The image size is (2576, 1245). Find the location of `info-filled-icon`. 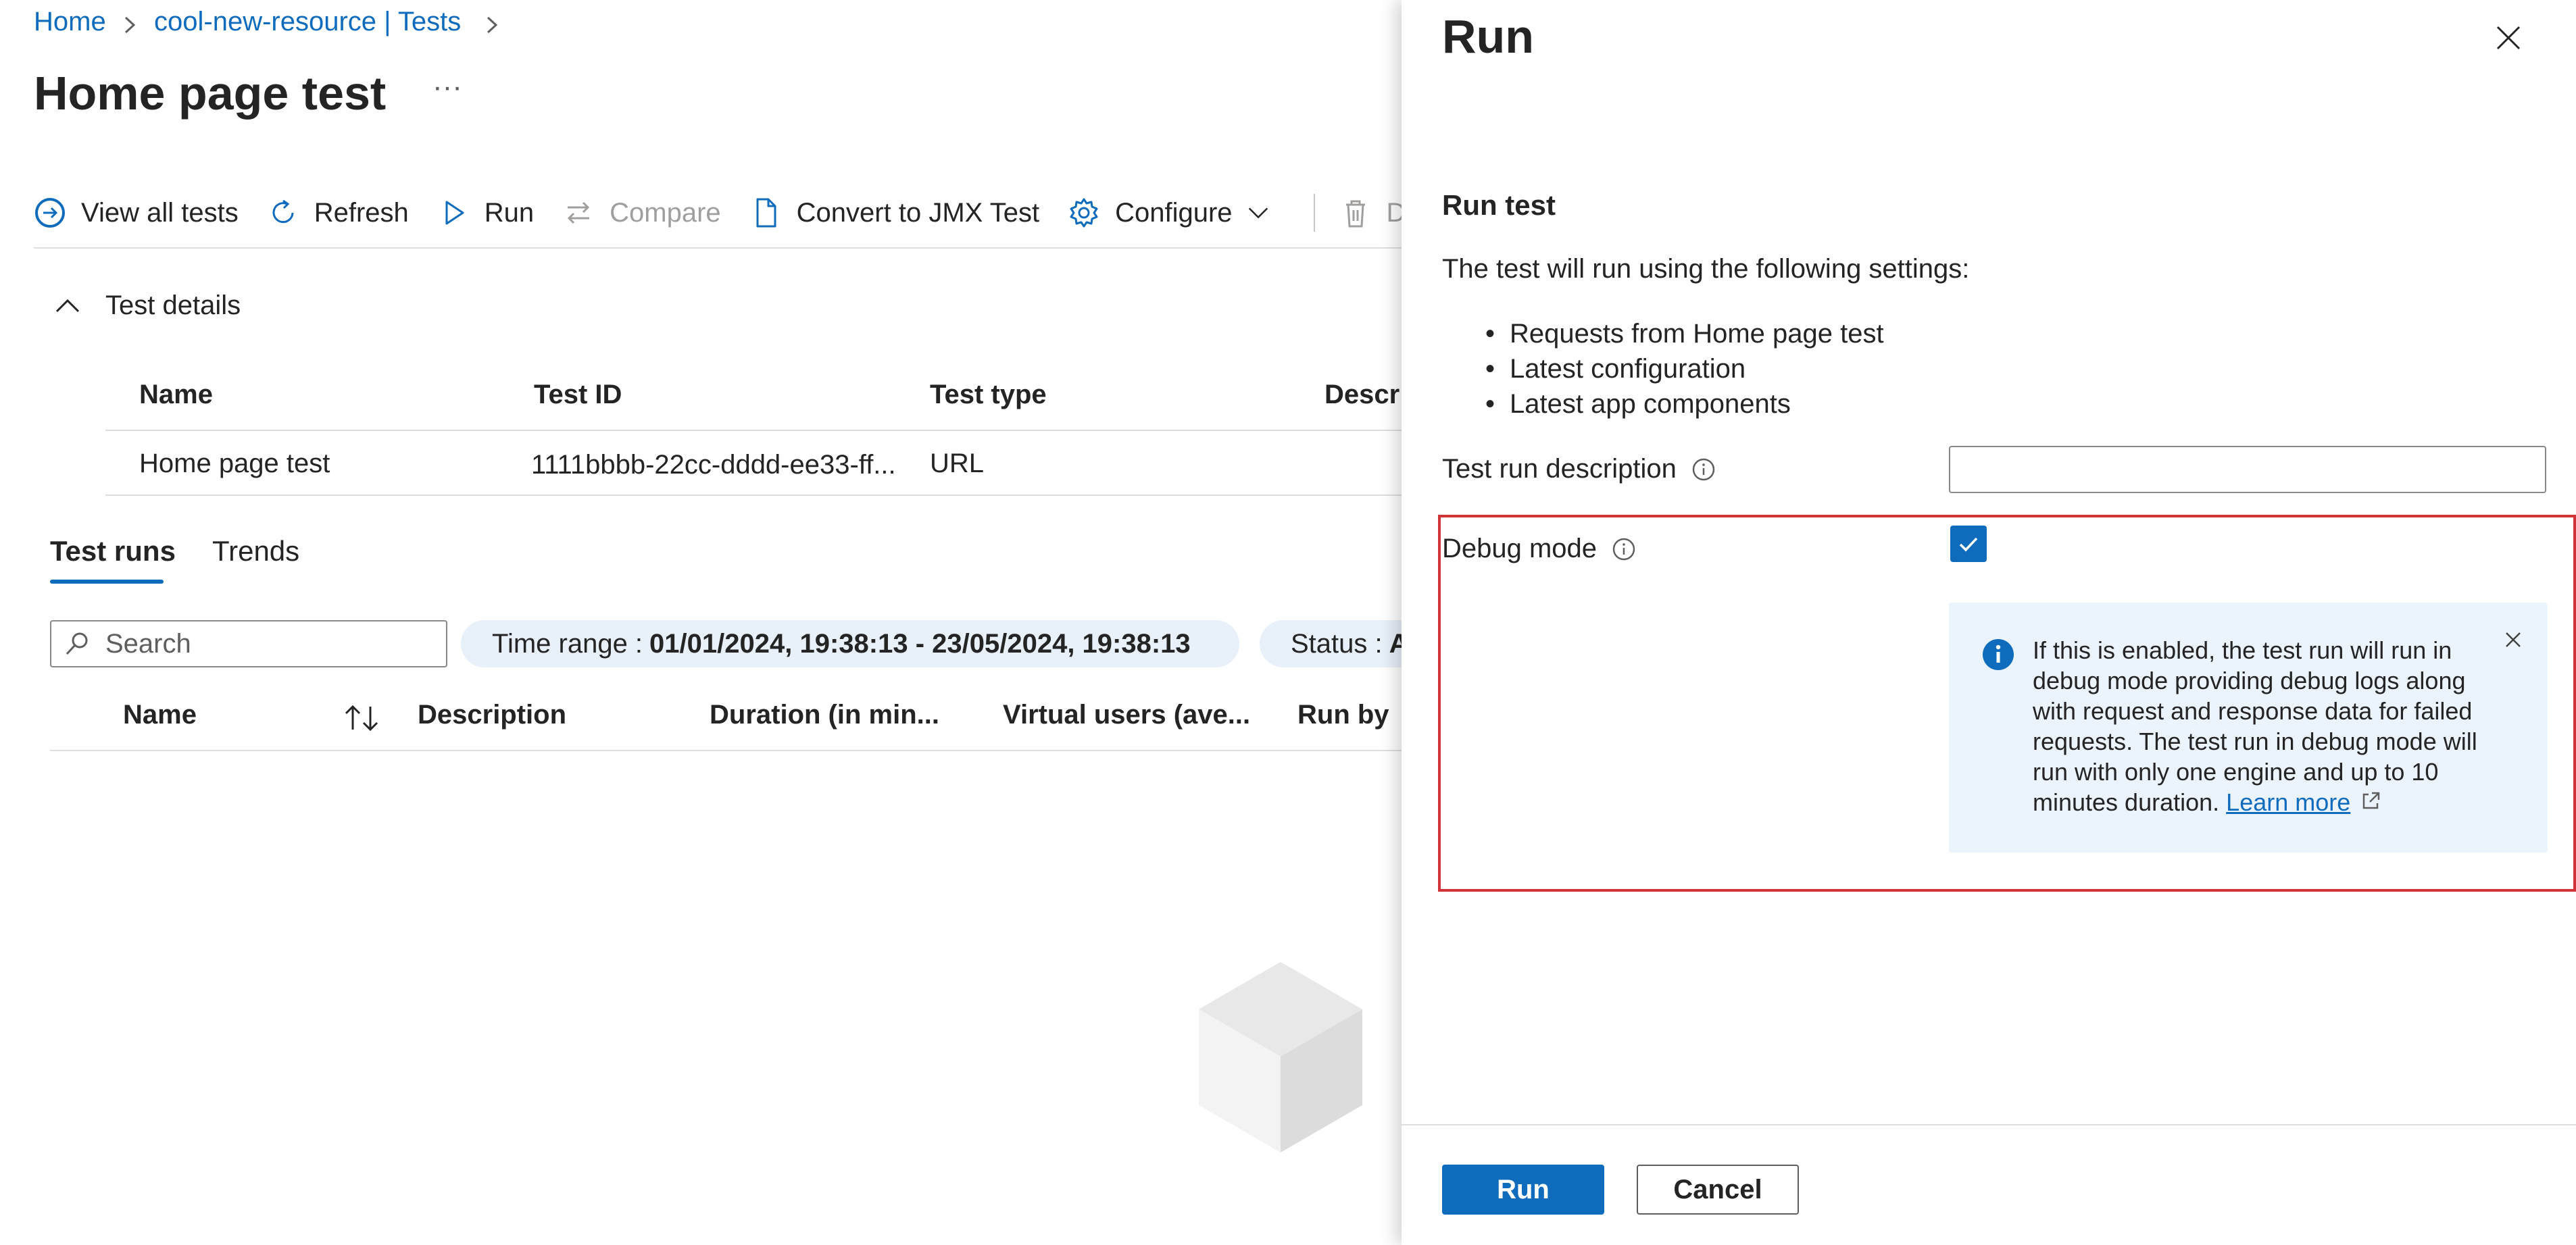

info-filled-icon is located at coordinates (1999, 654).